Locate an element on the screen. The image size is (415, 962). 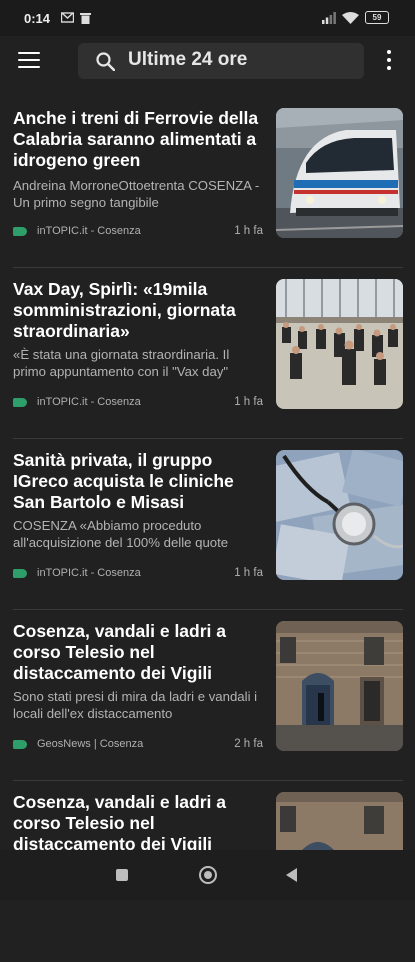
news-thumbnail-vaccination-hall is located at coordinates (339, 344).